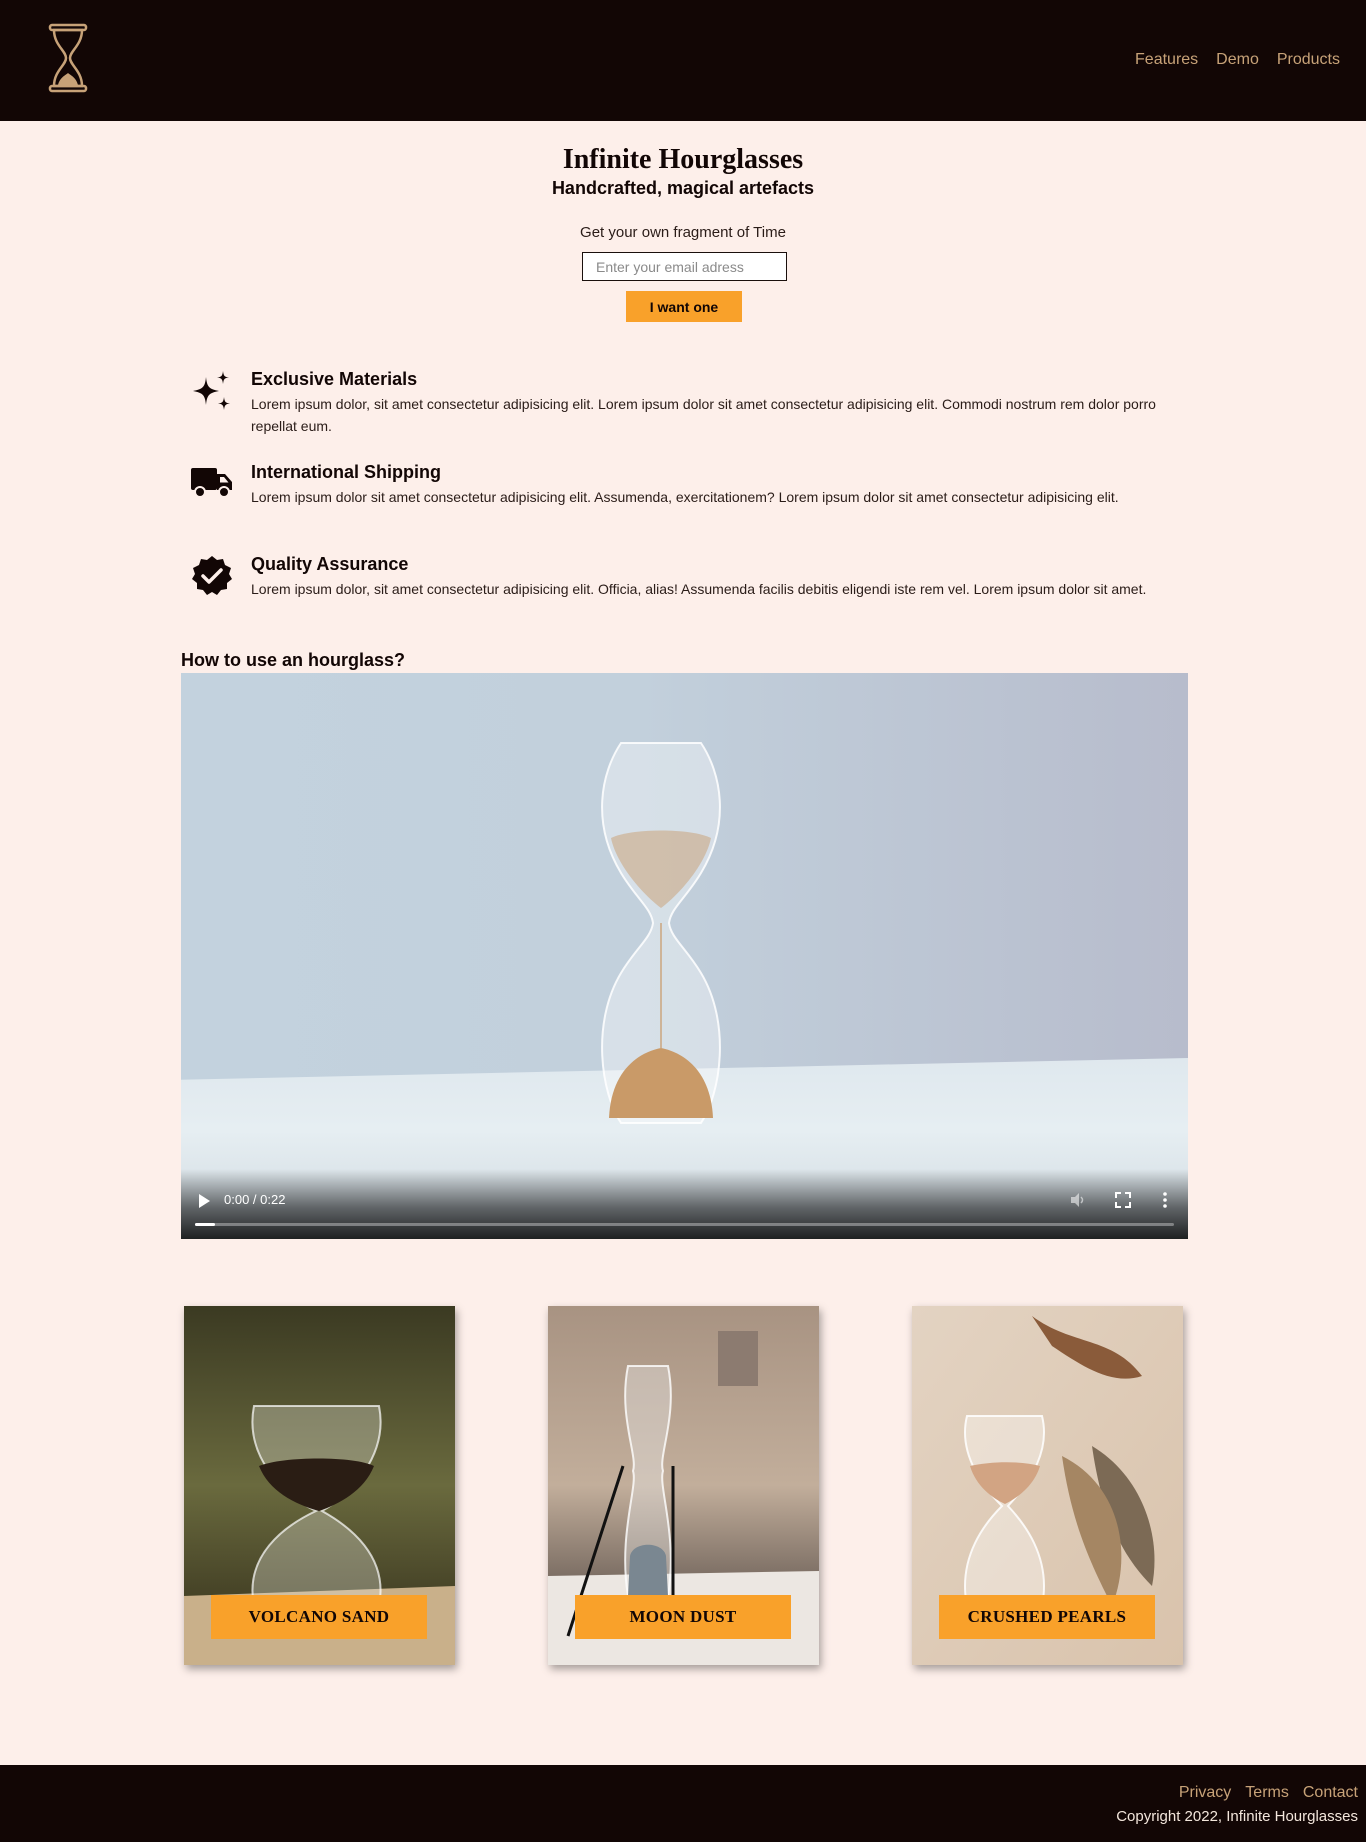 Image resolution: width=1366 pixels, height=1842 pixels. What do you see at coordinates (684, 306) in the screenshot?
I see `i-want-one-button: I want one` at bounding box center [684, 306].